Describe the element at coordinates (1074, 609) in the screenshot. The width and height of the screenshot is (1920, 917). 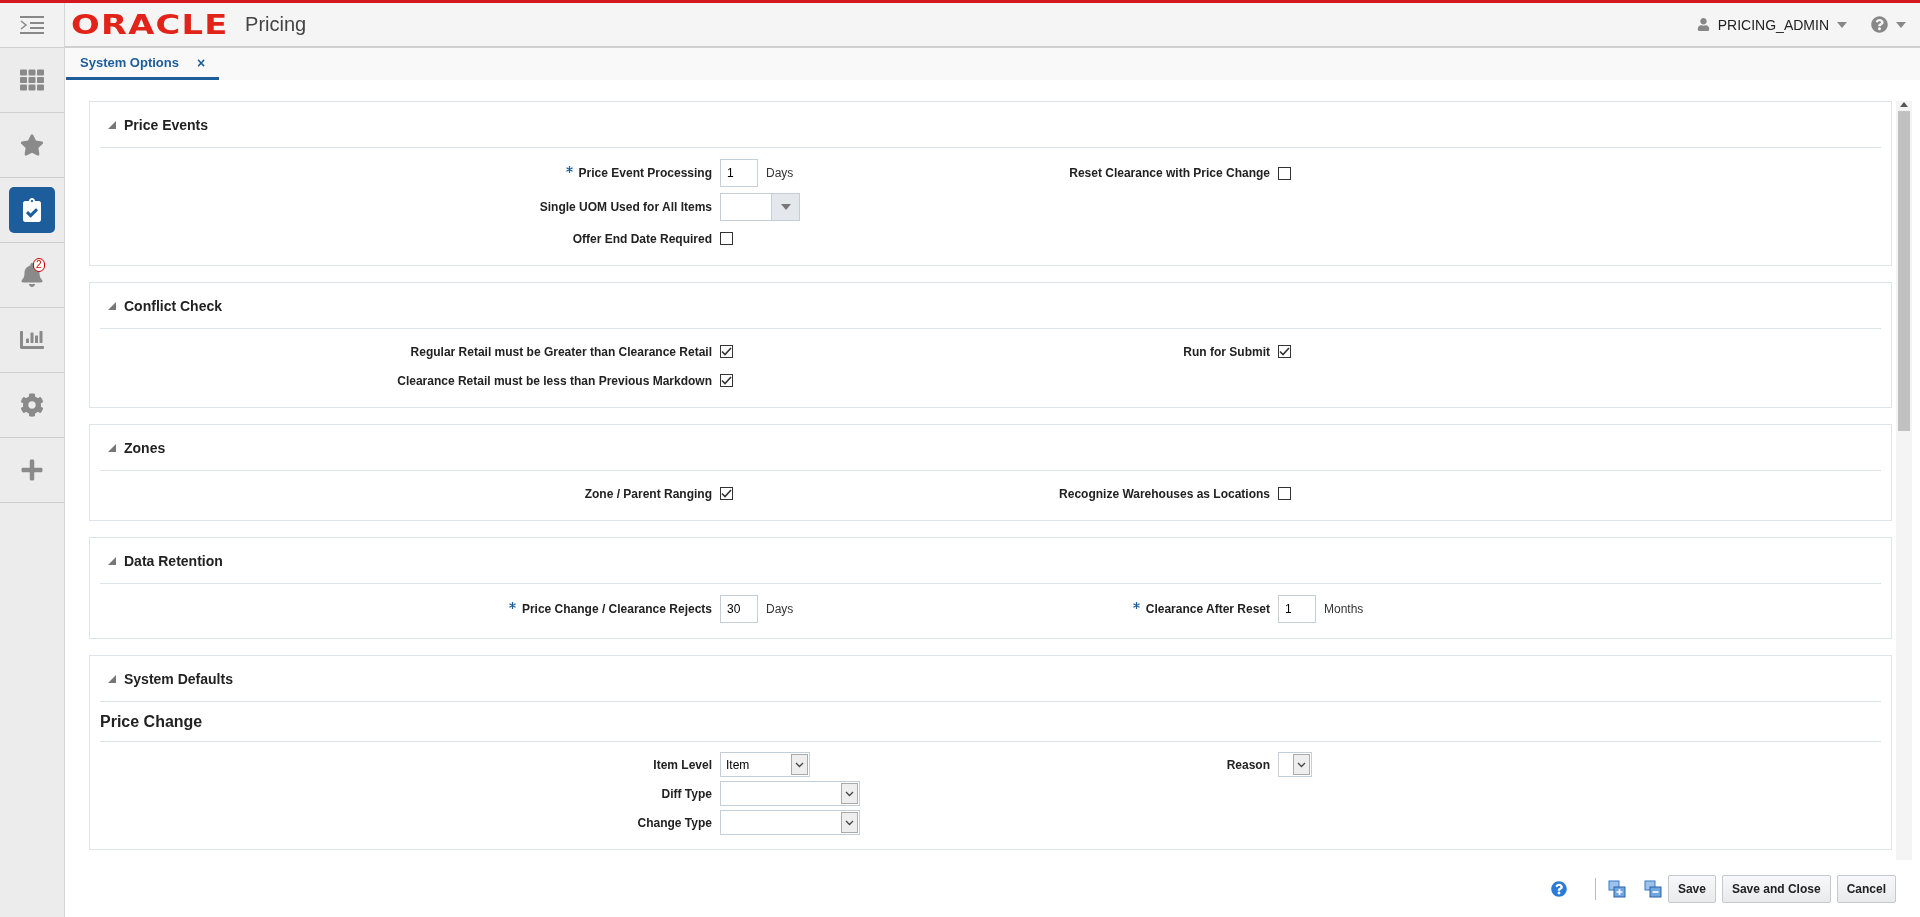
I see `field-label: Clearance After Reset` at that location.